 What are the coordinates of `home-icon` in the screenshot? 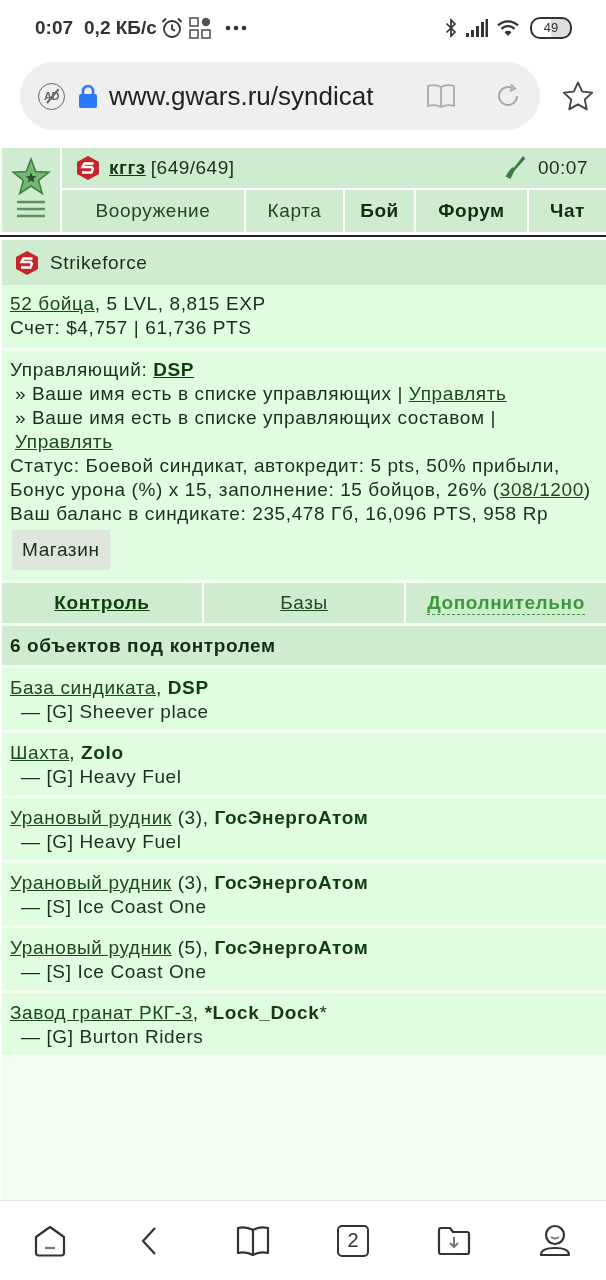 It's located at (50, 1240).